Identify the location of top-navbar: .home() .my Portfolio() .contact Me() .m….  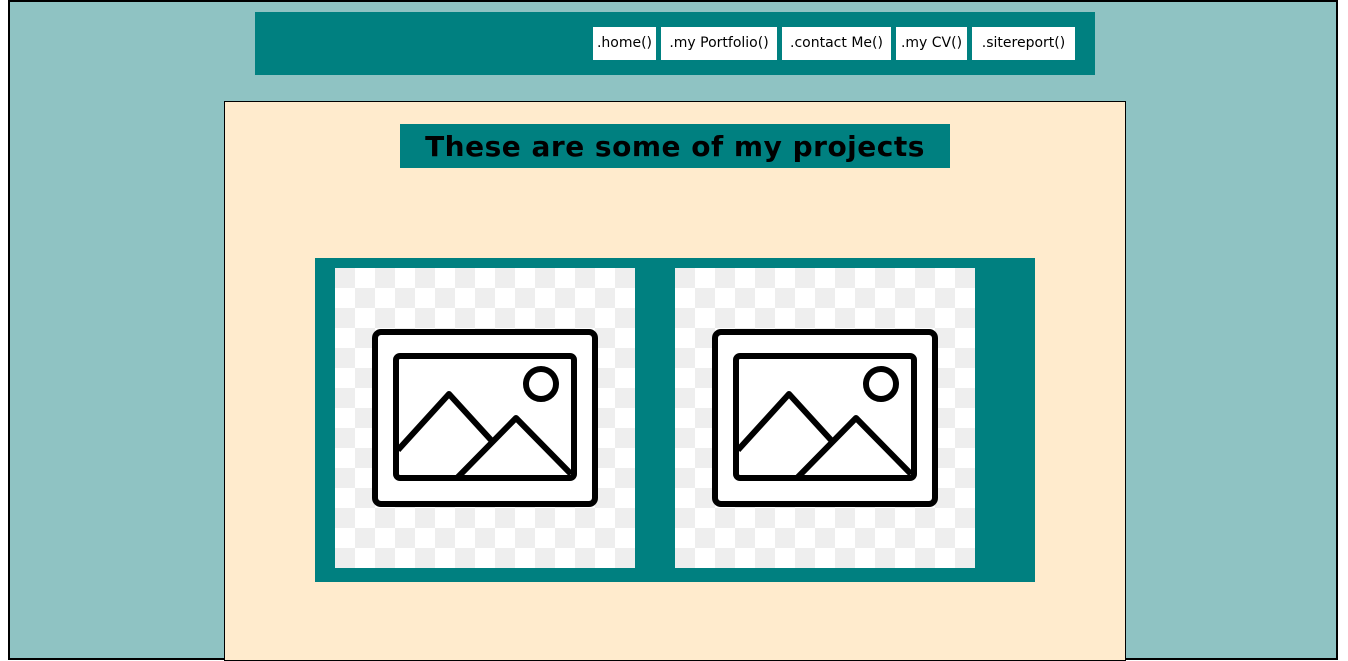
(675, 43).